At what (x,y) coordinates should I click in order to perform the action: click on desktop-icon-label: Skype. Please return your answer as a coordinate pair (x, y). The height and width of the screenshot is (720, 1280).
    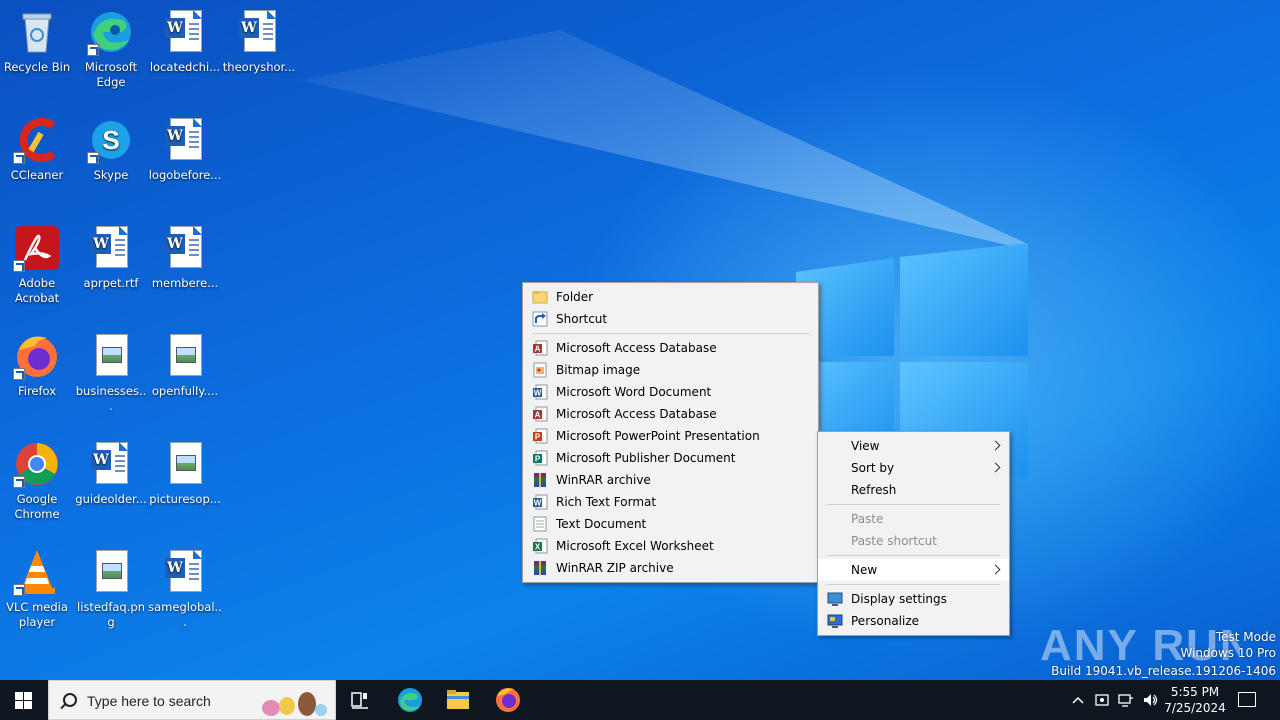
    Looking at the image, I should click on (111, 175).